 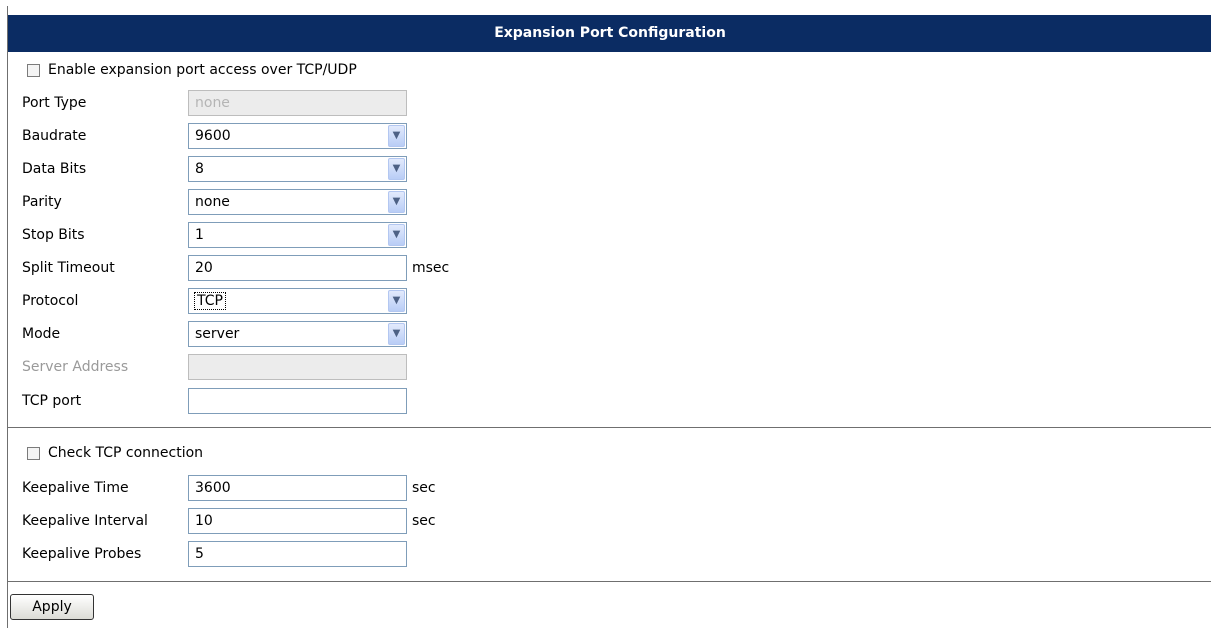 What do you see at coordinates (33, 453) in the screenshot?
I see `check-tcp-checkbox` at bounding box center [33, 453].